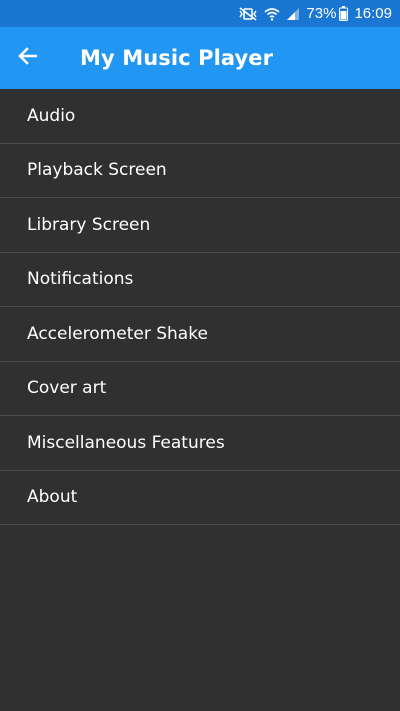 The height and width of the screenshot is (711, 400). What do you see at coordinates (200, 116) in the screenshot?
I see `list-item-audio: Audio` at bounding box center [200, 116].